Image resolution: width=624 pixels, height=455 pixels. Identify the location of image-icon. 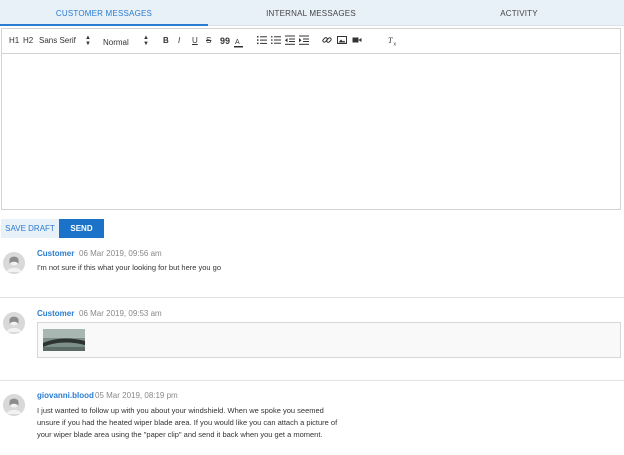
(342, 41).